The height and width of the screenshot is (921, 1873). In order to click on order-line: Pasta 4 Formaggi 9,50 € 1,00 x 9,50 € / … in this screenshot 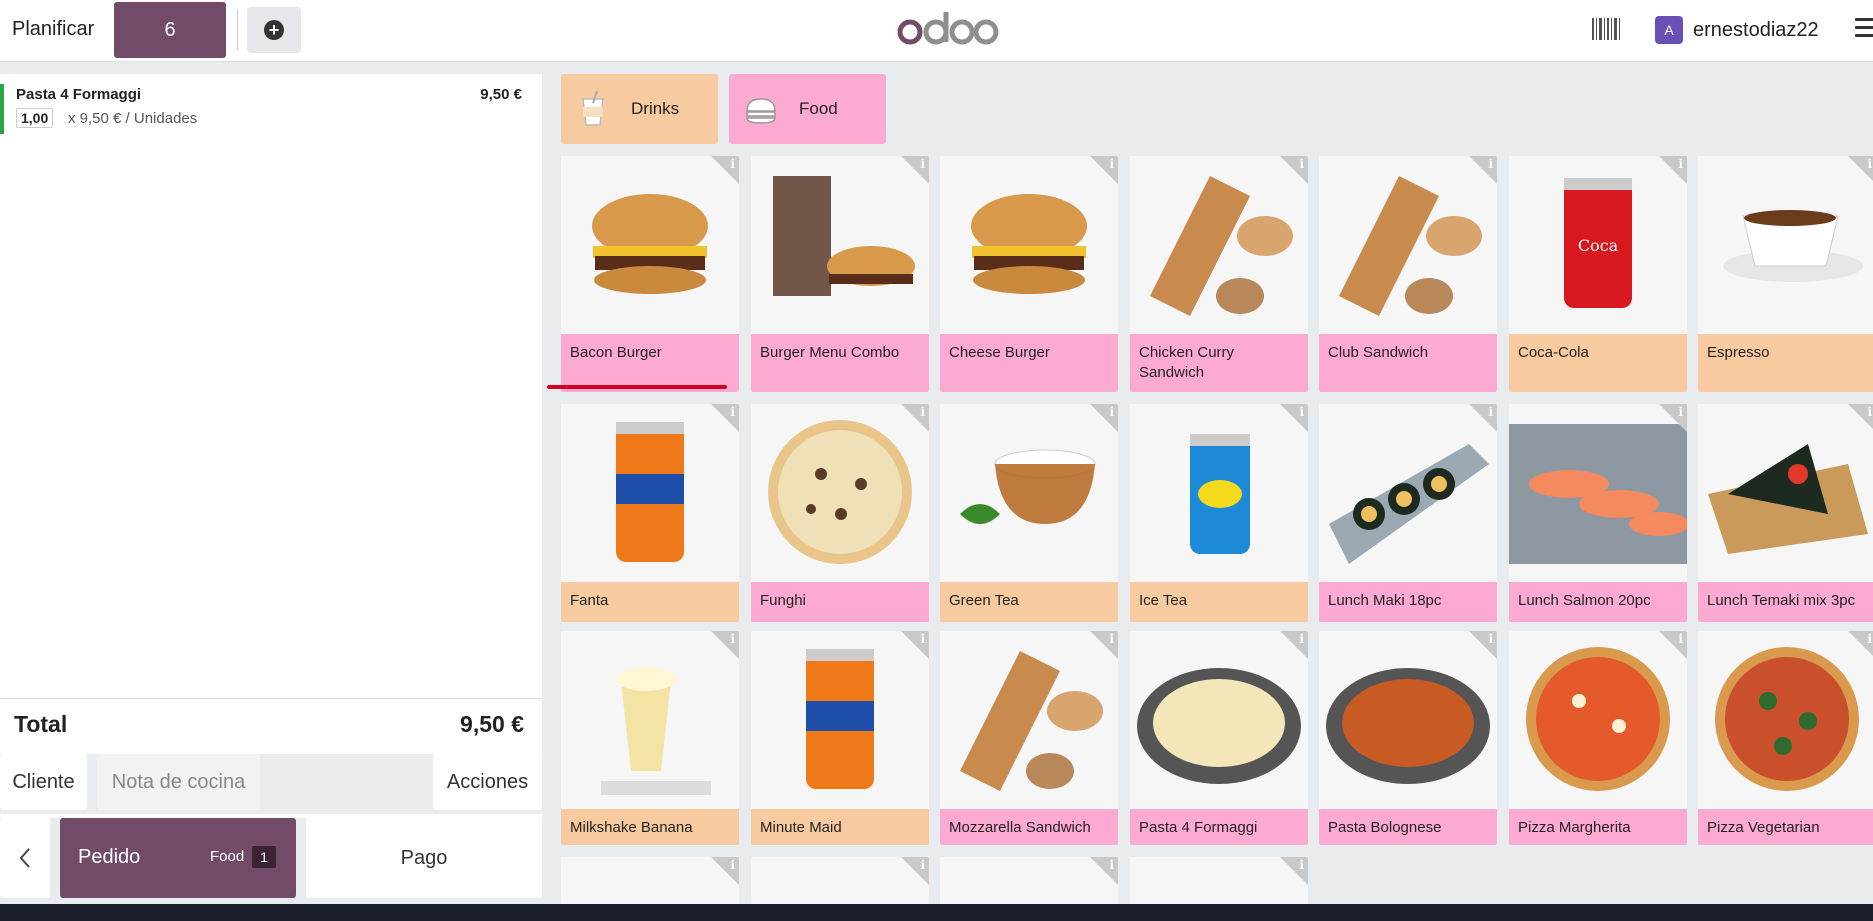, I will do `click(271, 109)`.